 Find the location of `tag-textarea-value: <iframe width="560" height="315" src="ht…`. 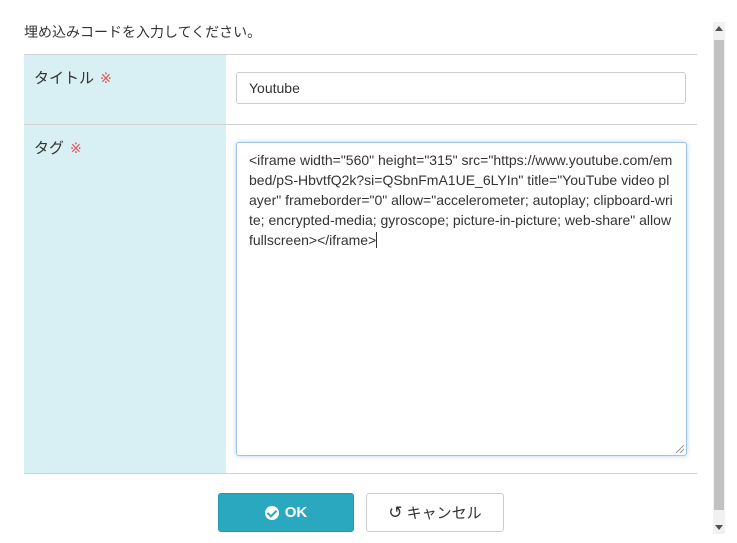

tag-textarea-value: <iframe width="560" height="315" src="ht… is located at coordinates (461, 200).